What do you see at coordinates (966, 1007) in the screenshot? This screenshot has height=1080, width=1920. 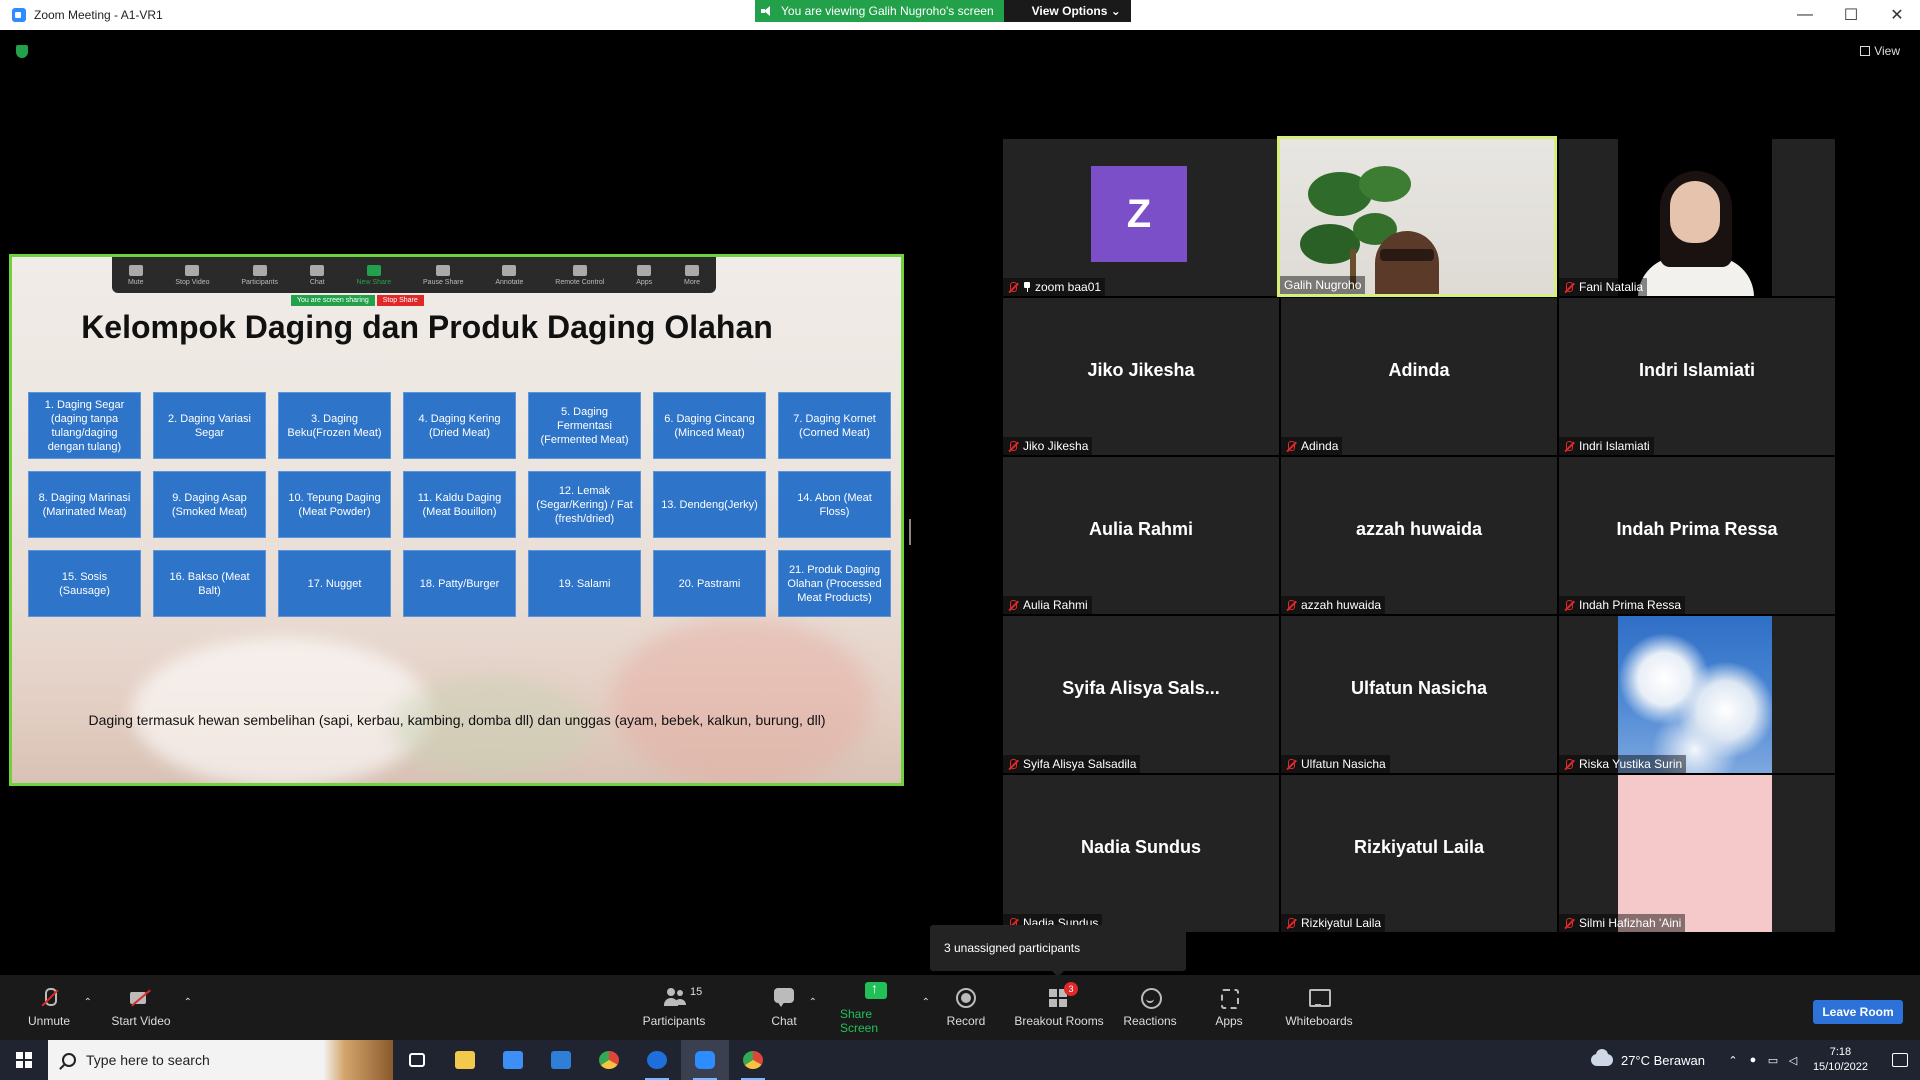 I see `record-button: Record` at bounding box center [966, 1007].